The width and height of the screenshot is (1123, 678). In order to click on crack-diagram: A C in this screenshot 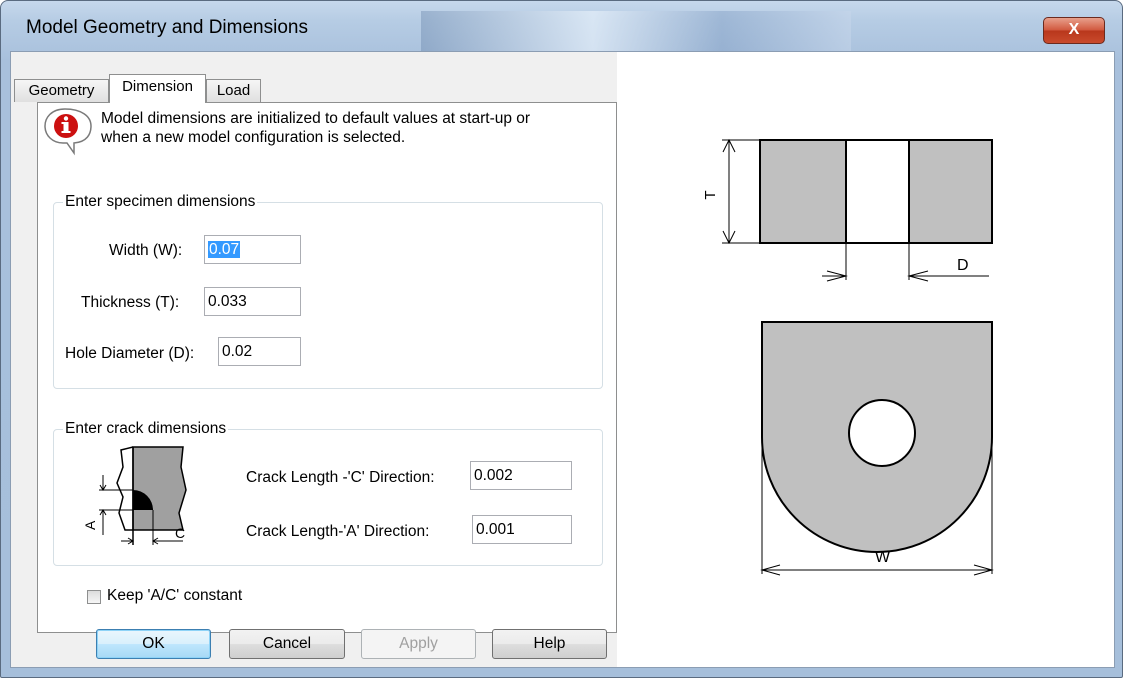, I will do `click(134, 495)`.